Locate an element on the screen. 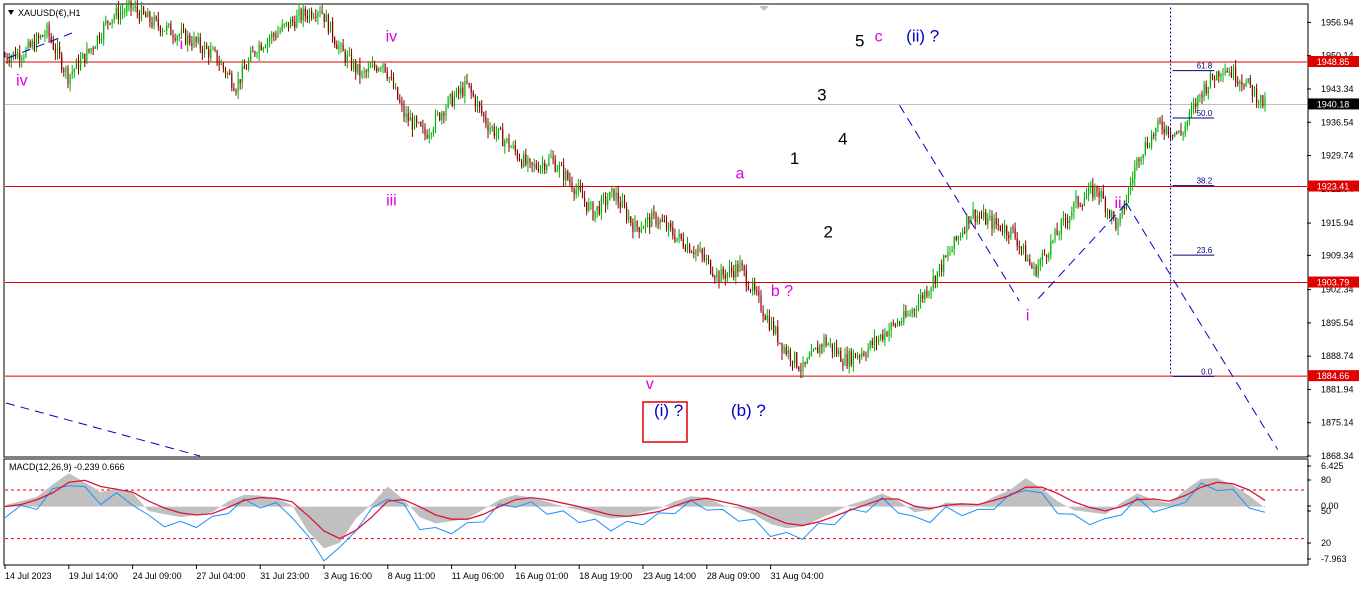  level-price-label: 1903.79 is located at coordinates (1333, 283).